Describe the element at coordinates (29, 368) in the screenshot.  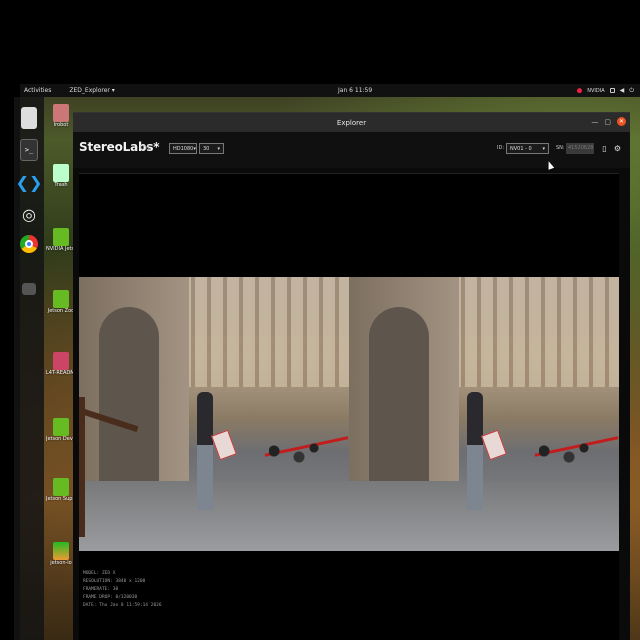
I see `dock: >_ ❮❯ ◎` at that location.